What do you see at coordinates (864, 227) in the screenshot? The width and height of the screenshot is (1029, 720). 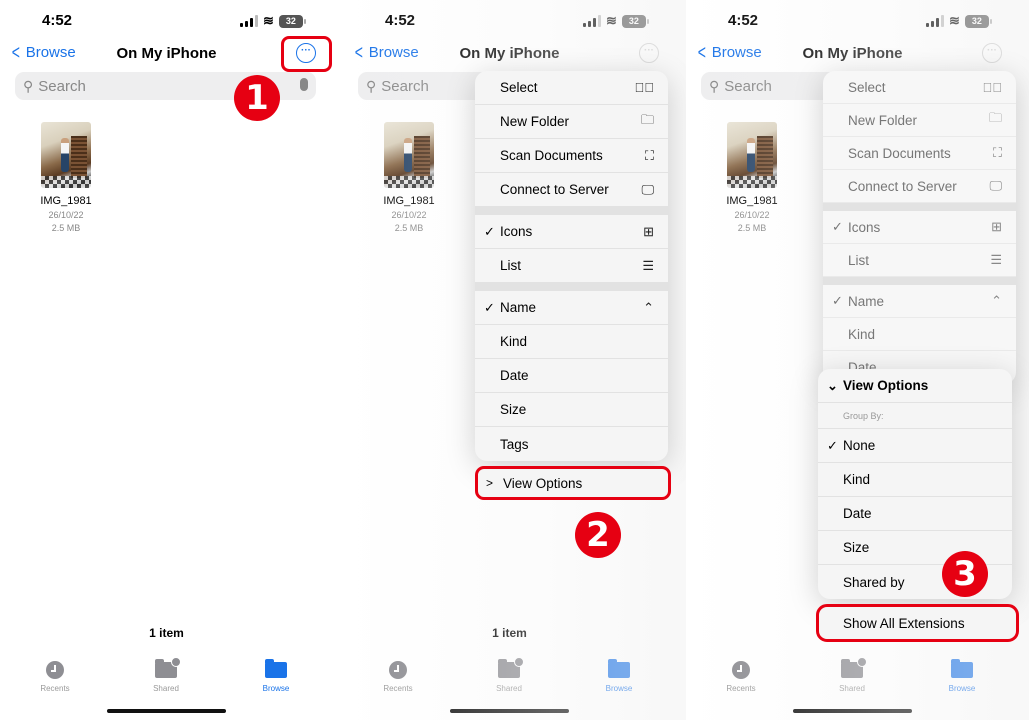 I see `menu-label: Icons` at bounding box center [864, 227].